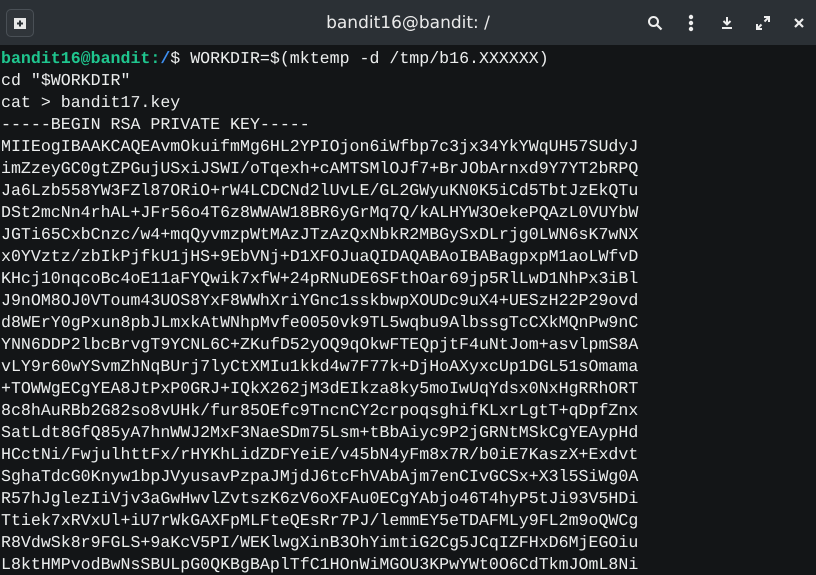  I want to click on terminal-line: J9nOM8OJ0VToum43UOS8YxF8WWhXriYGnc1sskbwpXOUDc9uX4+UESzH22P29ovd, so click(320, 301).